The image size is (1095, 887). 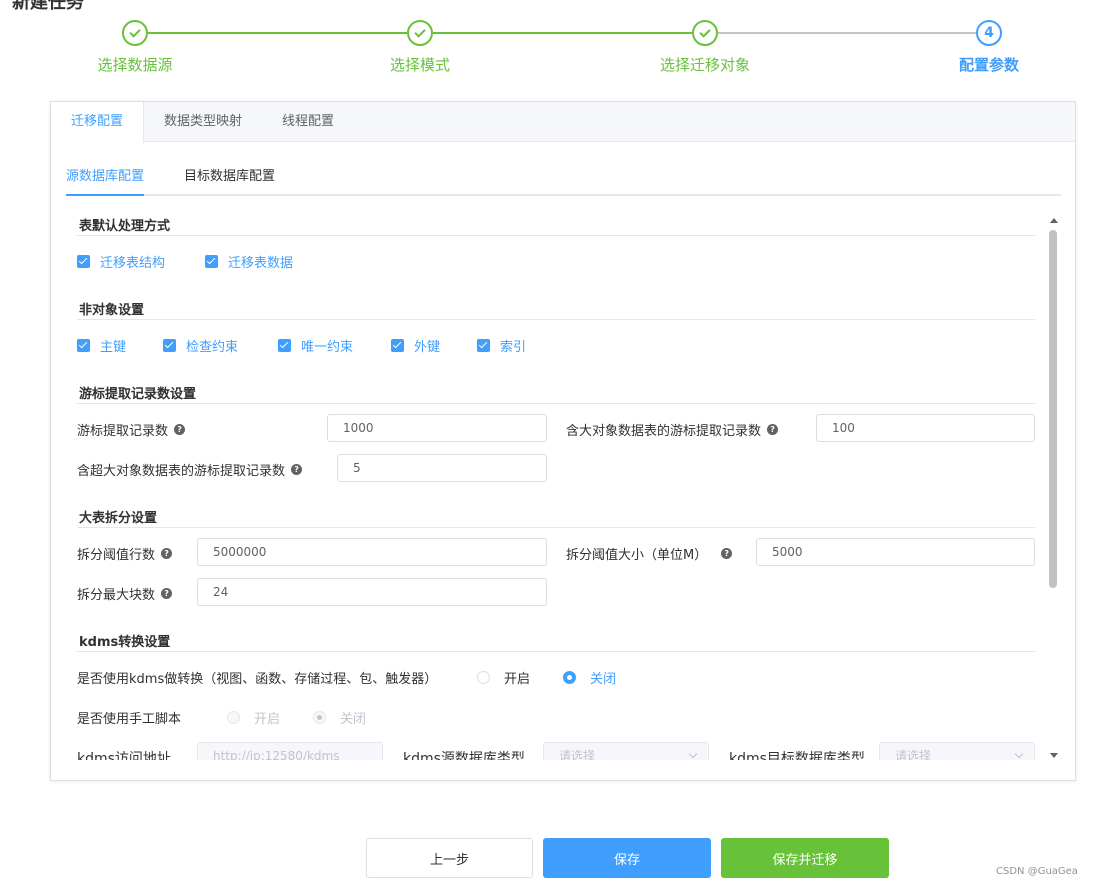 What do you see at coordinates (116, 595) in the screenshot?
I see `label-text: 拆分最大块数` at bounding box center [116, 595].